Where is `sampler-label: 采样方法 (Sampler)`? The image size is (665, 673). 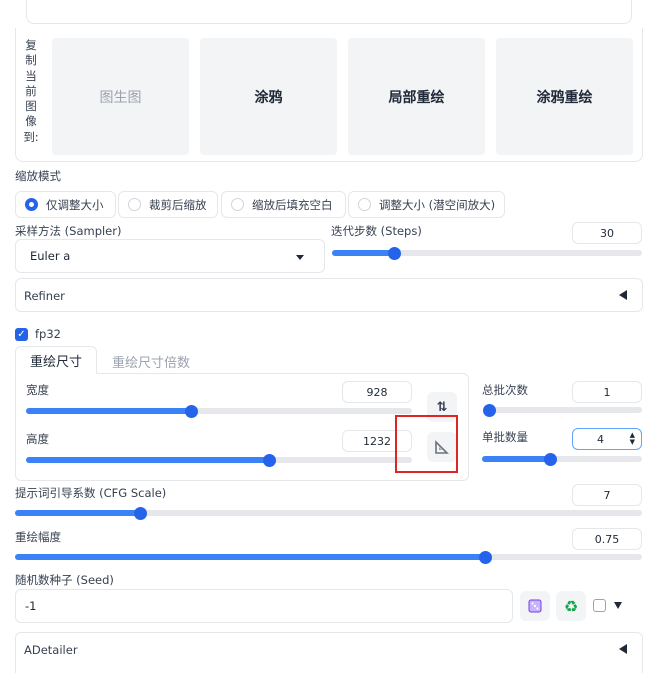
sampler-label: 采样方法 (Sampler) is located at coordinates (68, 231).